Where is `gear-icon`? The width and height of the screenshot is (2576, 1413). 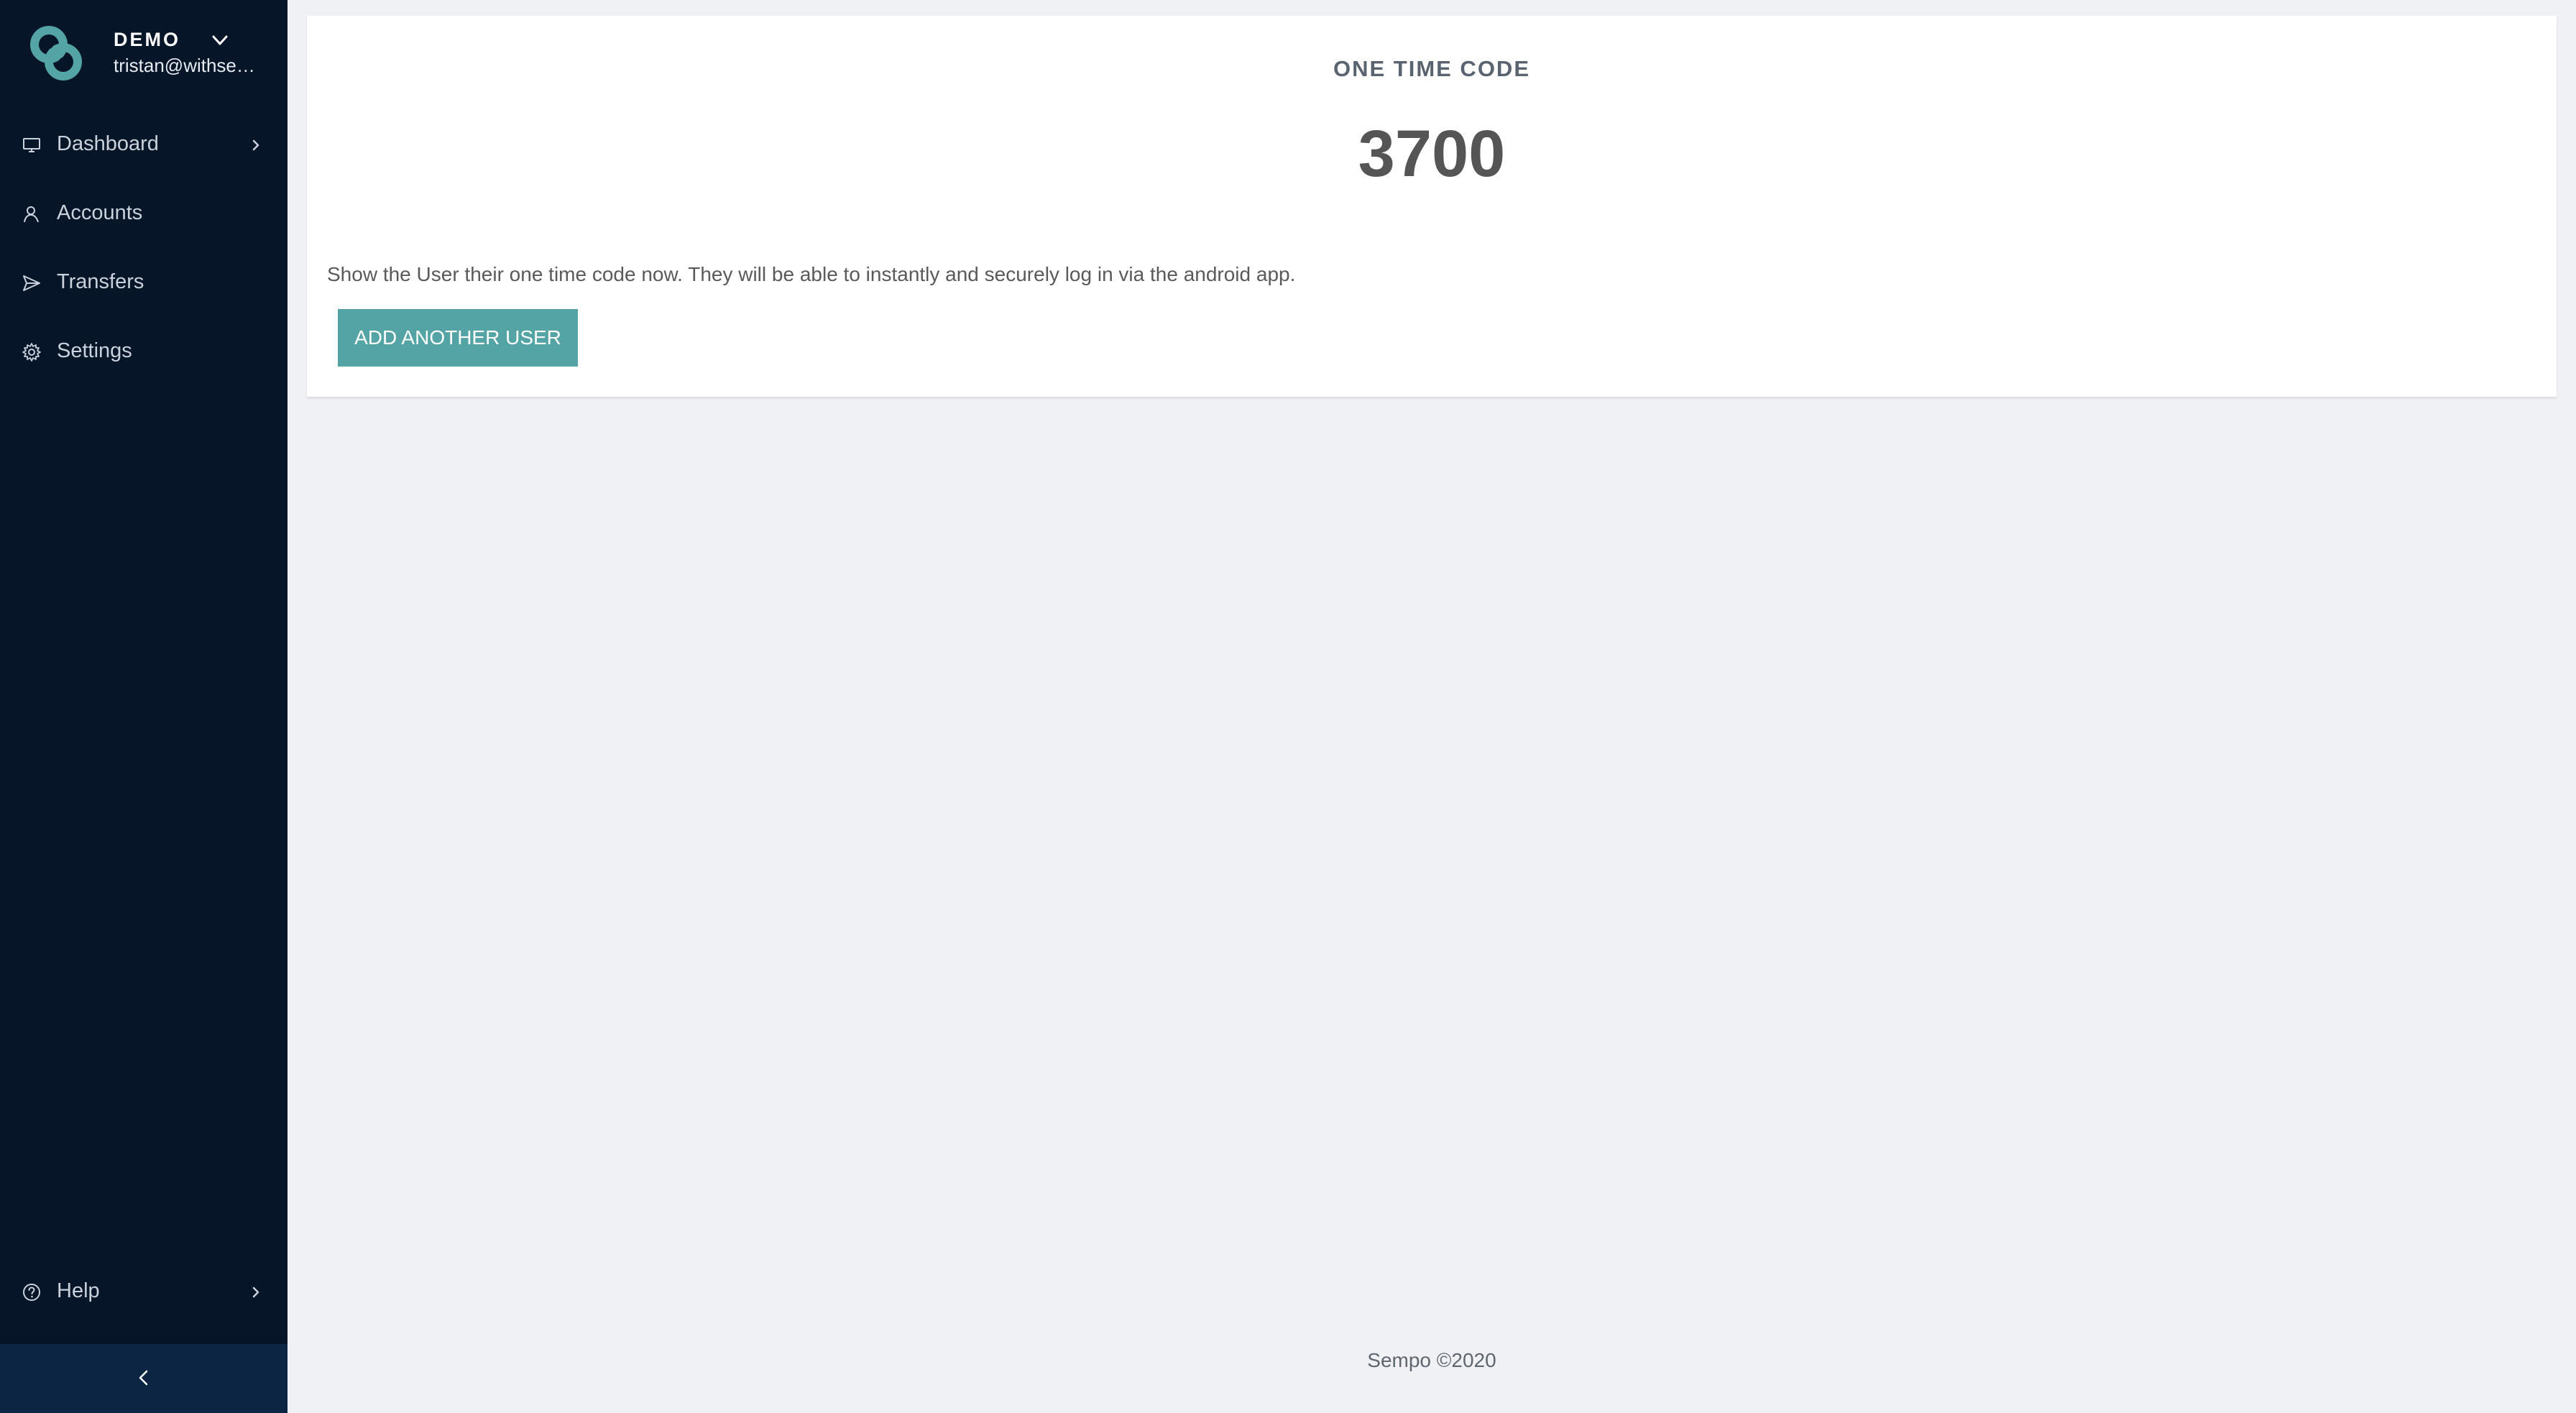
gear-icon is located at coordinates (31, 352).